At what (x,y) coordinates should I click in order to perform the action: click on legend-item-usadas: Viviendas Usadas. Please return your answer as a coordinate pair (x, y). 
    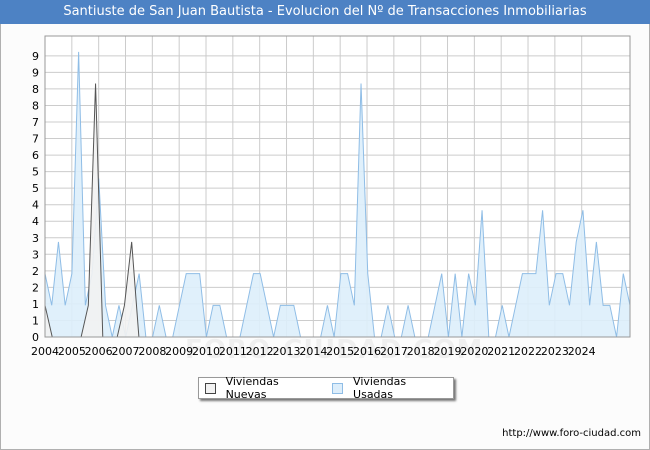
    Looking at the image, I should click on (388, 388).